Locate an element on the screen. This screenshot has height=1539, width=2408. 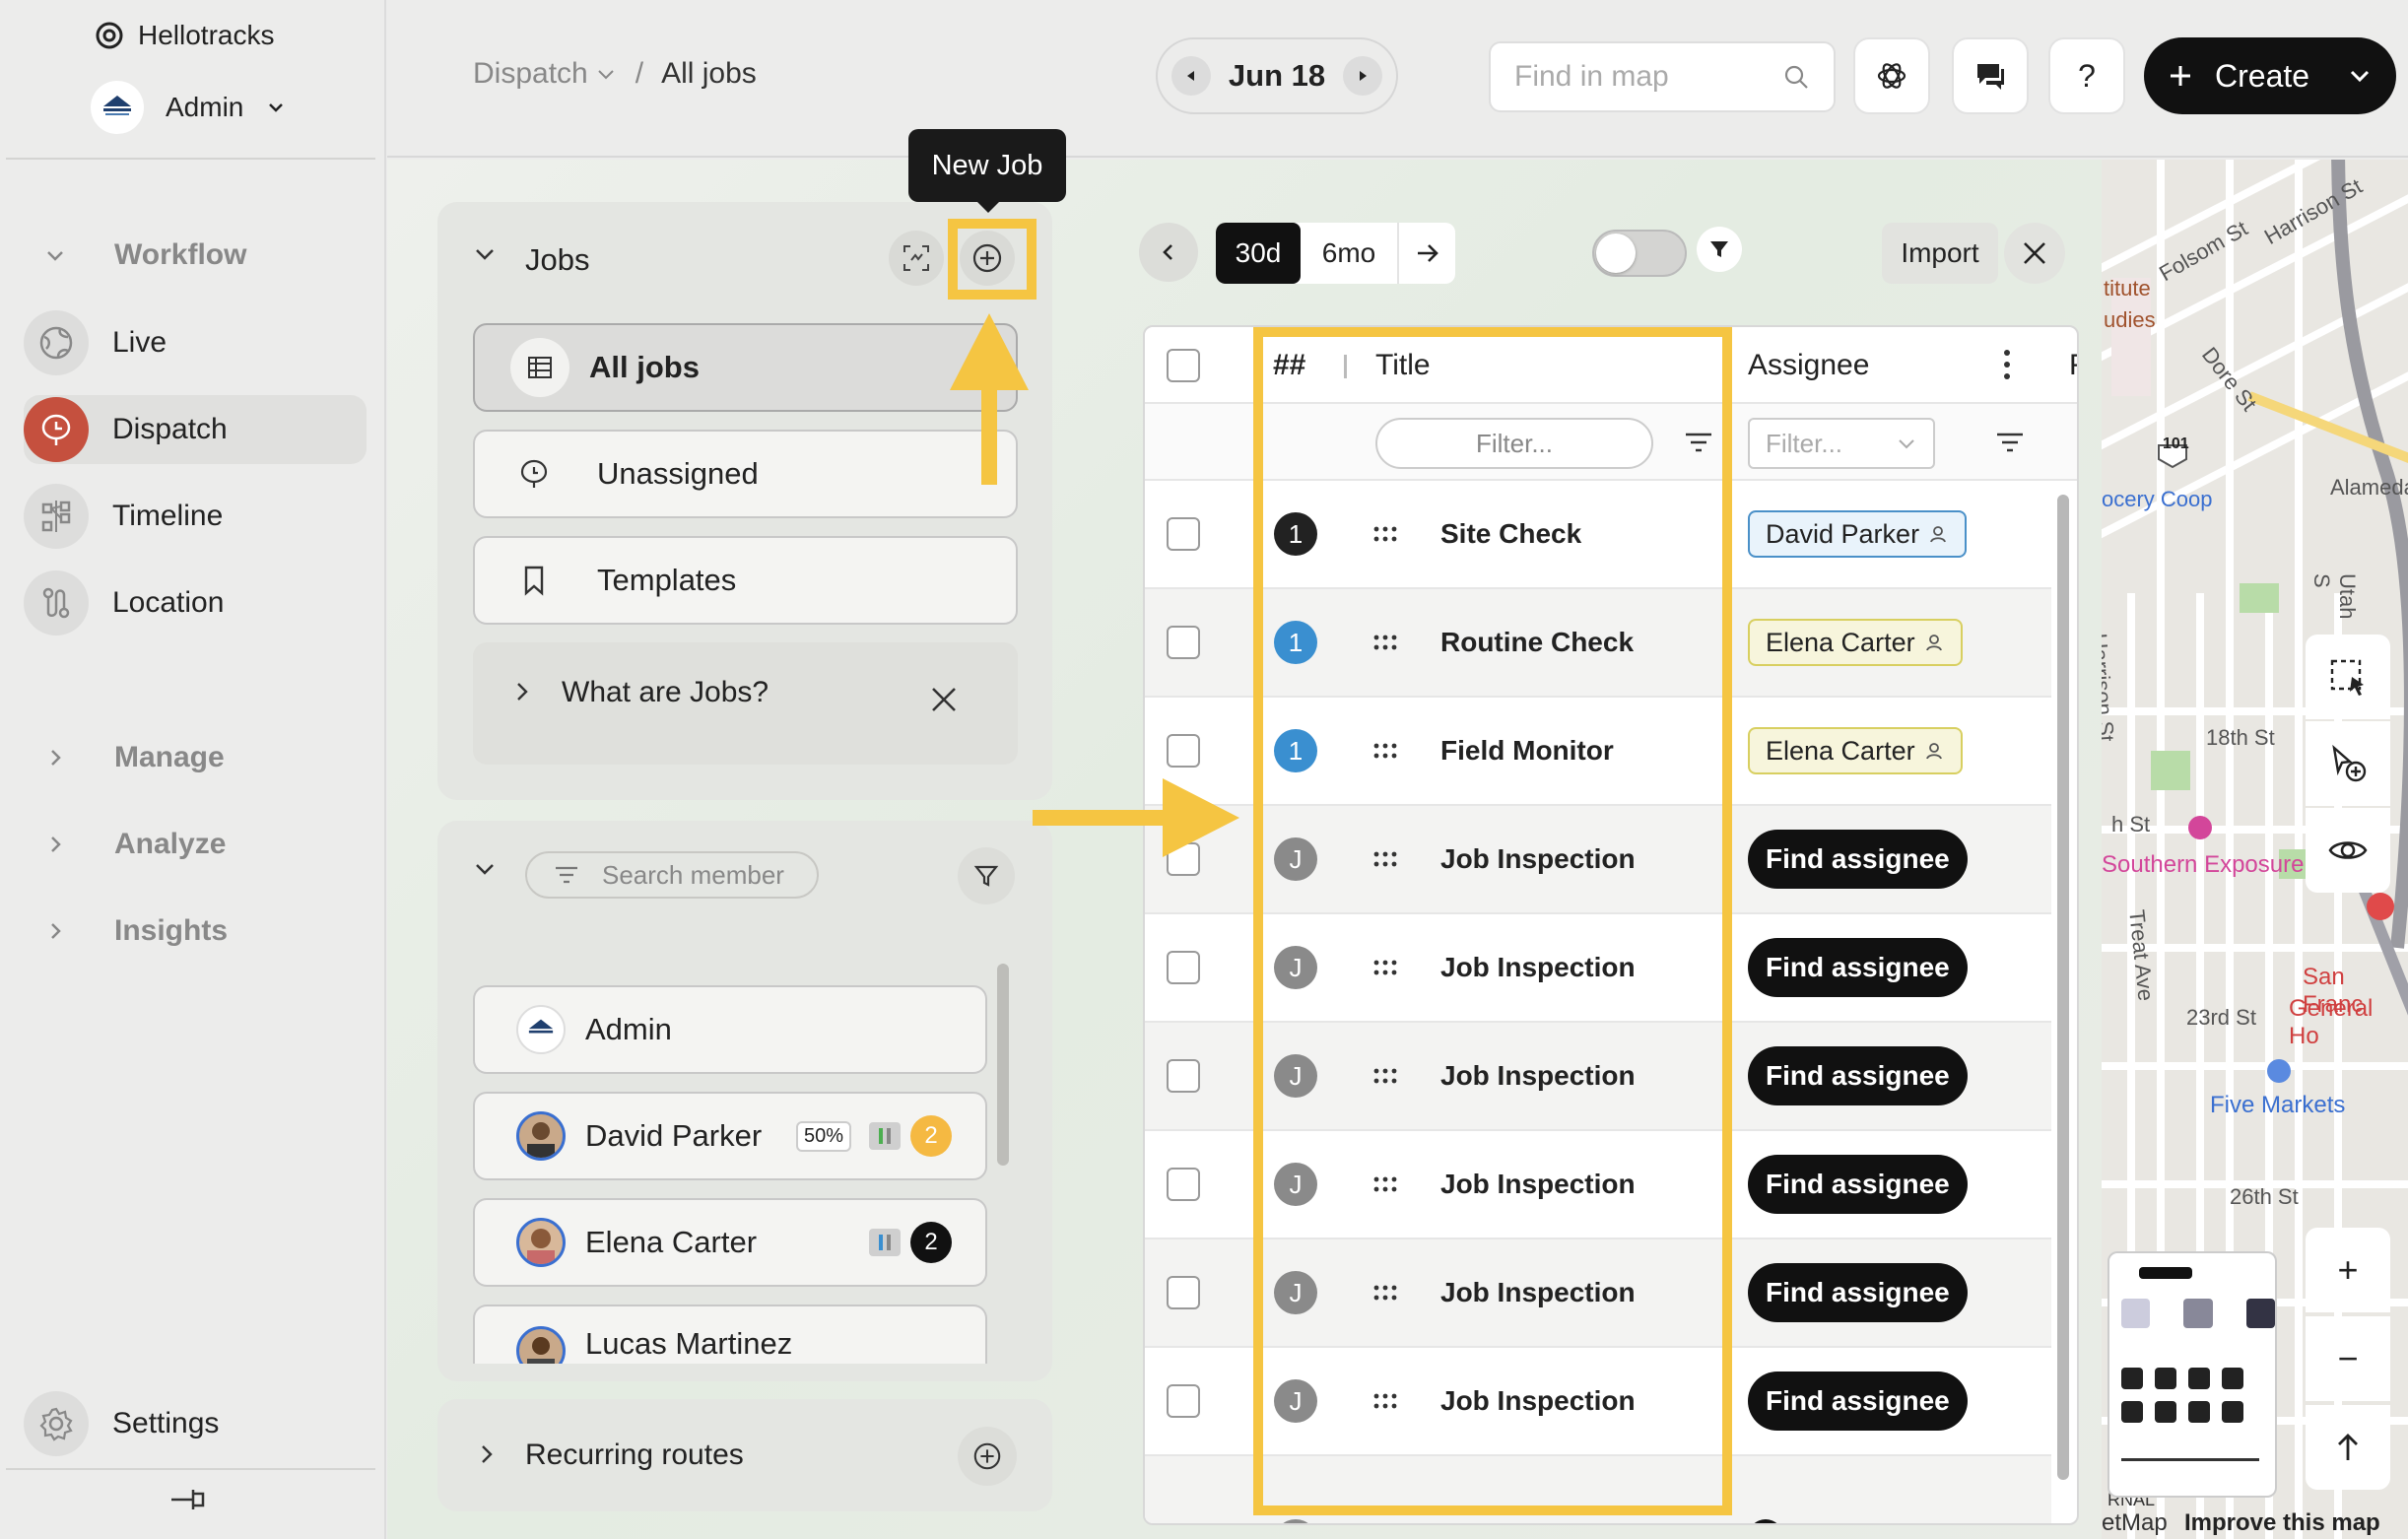
marquee-select-icon is located at coordinates (2347, 677).